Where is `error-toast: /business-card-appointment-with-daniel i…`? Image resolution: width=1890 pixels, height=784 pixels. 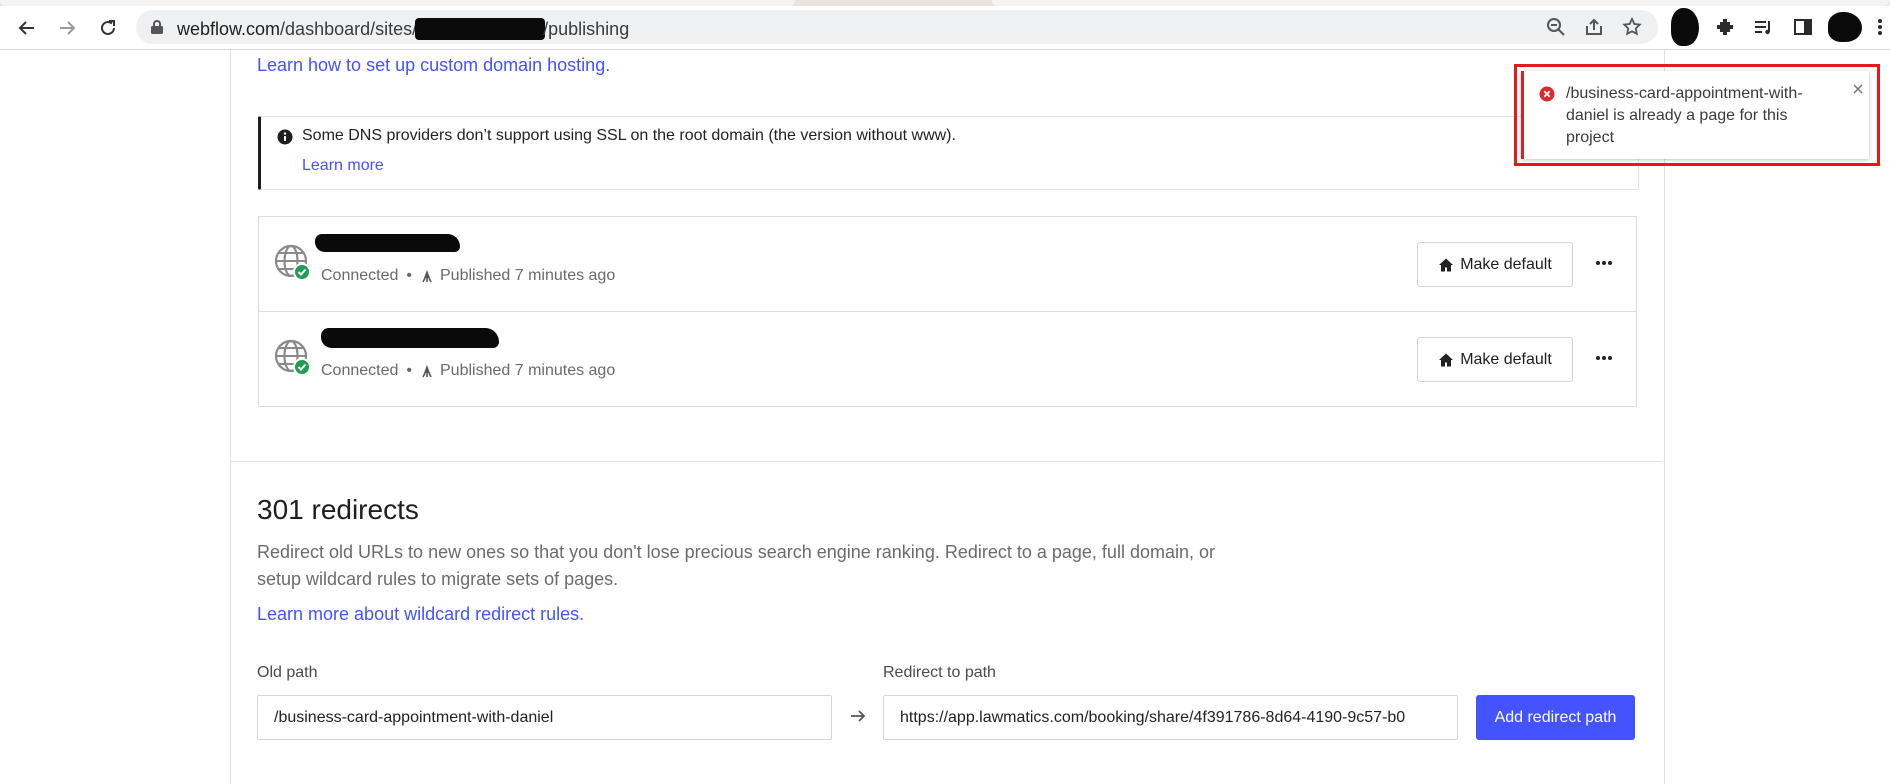 error-toast: /business-card-appointment-with-daniel i… is located at coordinates (1695, 115).